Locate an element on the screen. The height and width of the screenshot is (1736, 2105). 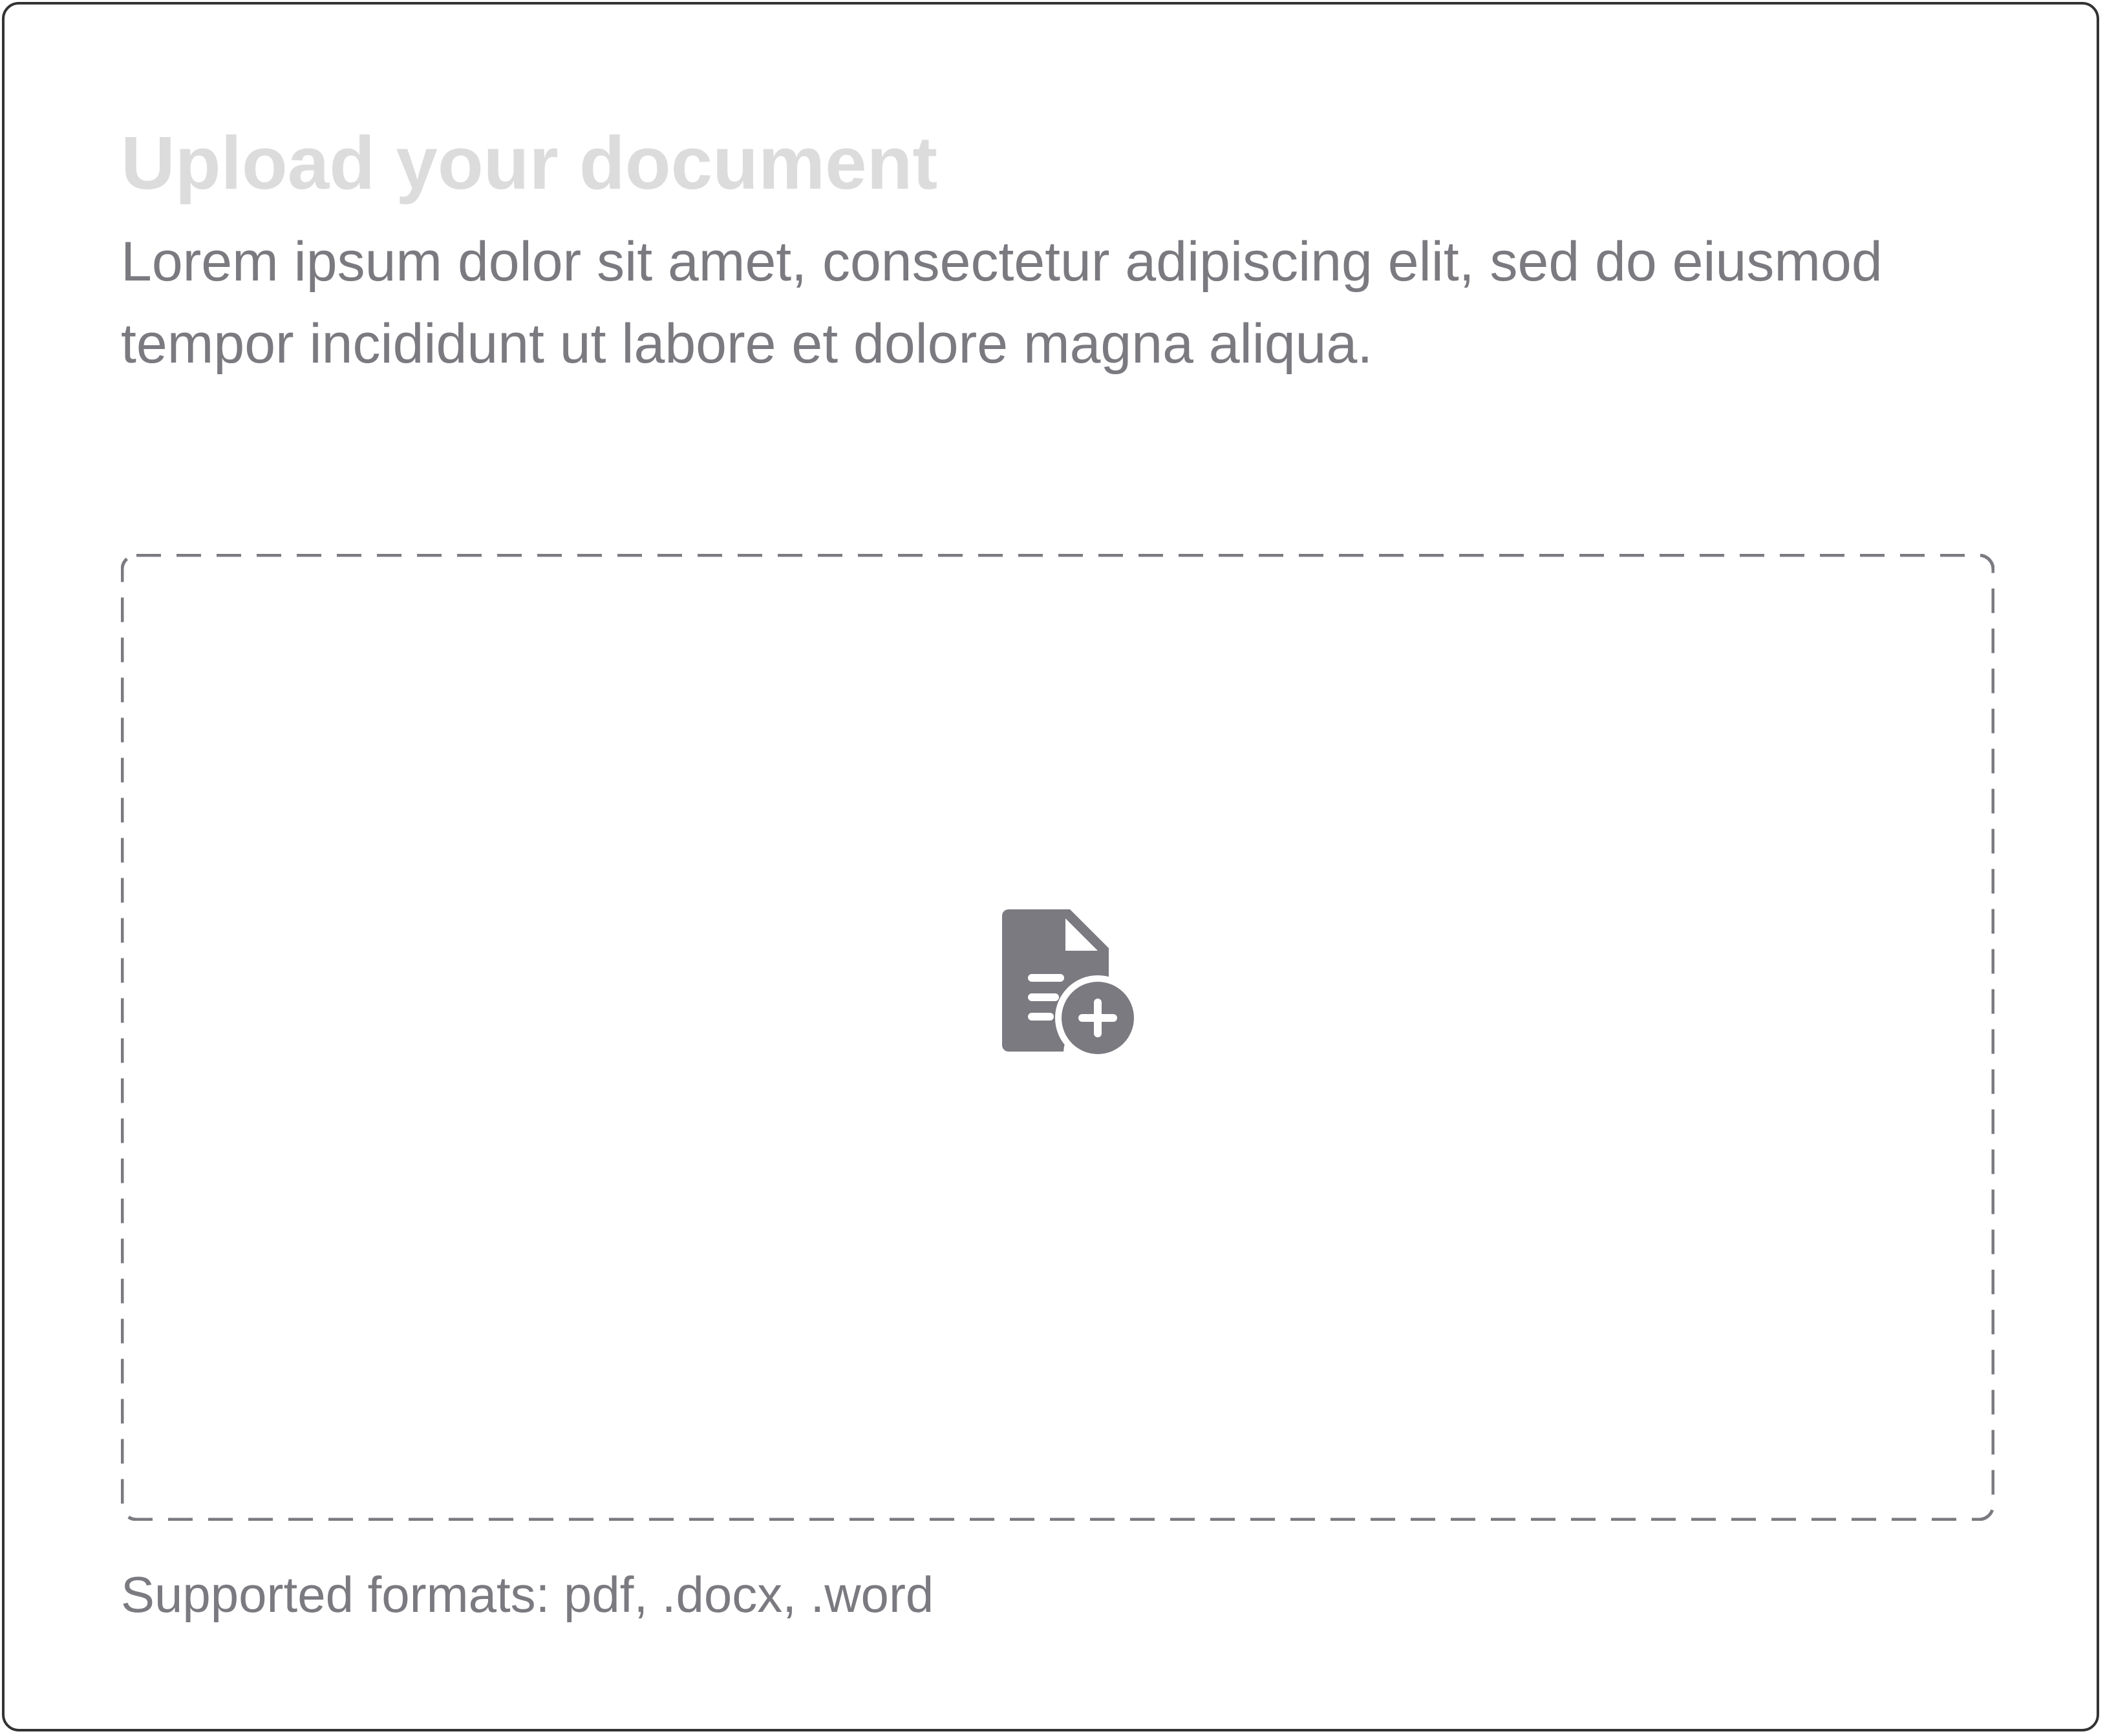
file-add-icon is located at coordinates (1071, 985).